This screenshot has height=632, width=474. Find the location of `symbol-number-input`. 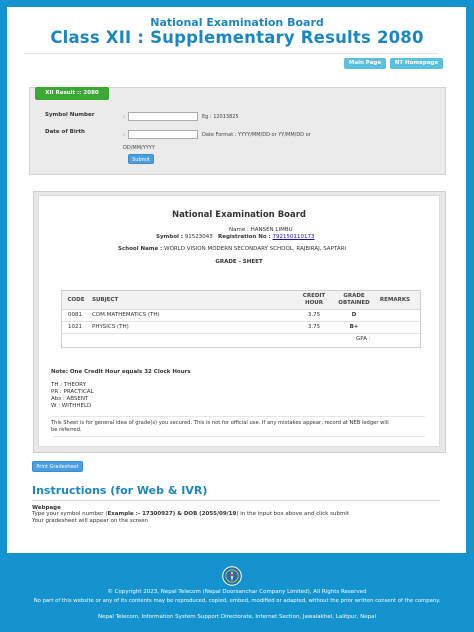

symbol-number-input is located at coordinates (163, 116).